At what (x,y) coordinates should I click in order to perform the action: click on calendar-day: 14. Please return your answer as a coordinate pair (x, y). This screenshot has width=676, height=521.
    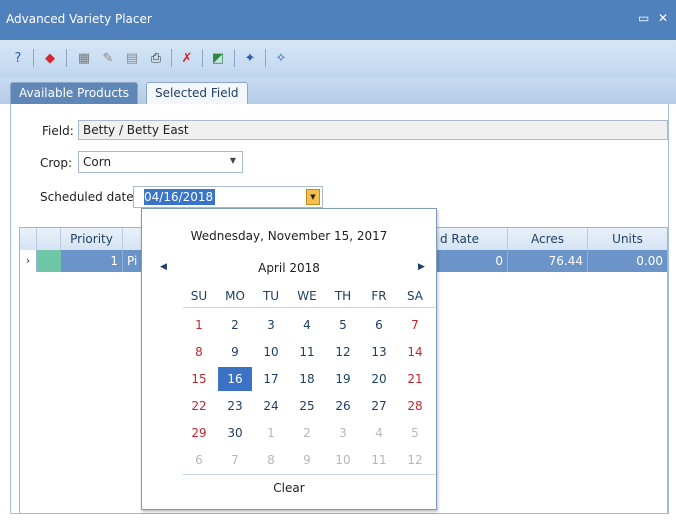
    Looking at the image, I should click on (415, 352).